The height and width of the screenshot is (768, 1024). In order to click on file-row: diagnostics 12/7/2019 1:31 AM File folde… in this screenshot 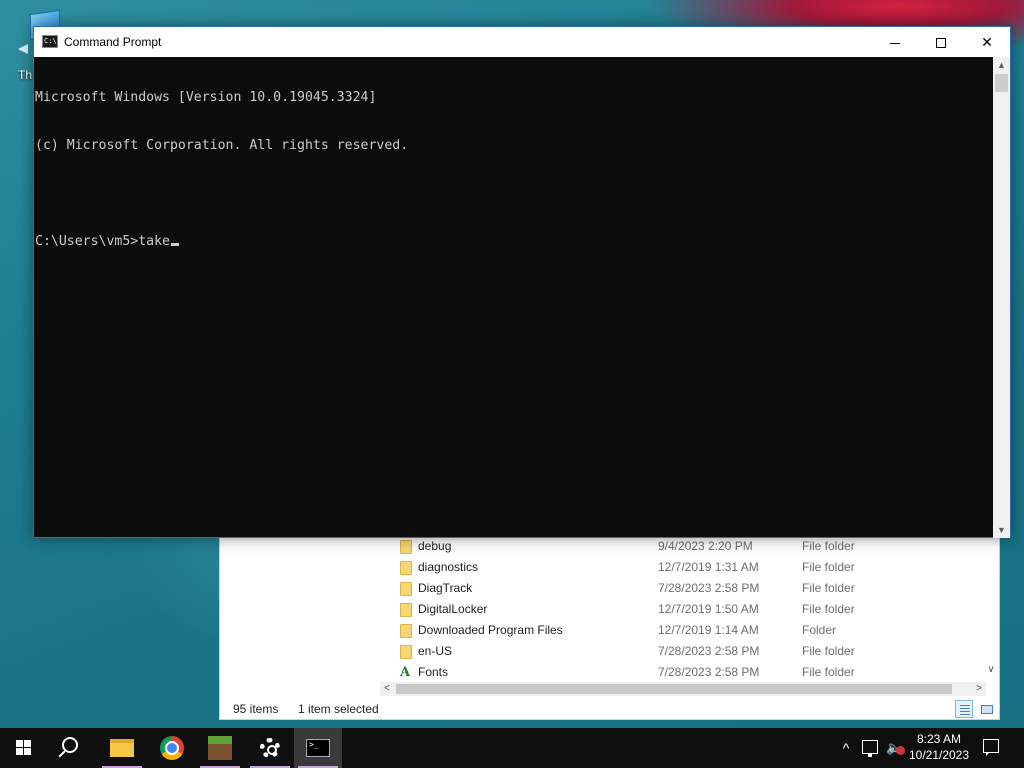, I will do `click(680, 567)`.